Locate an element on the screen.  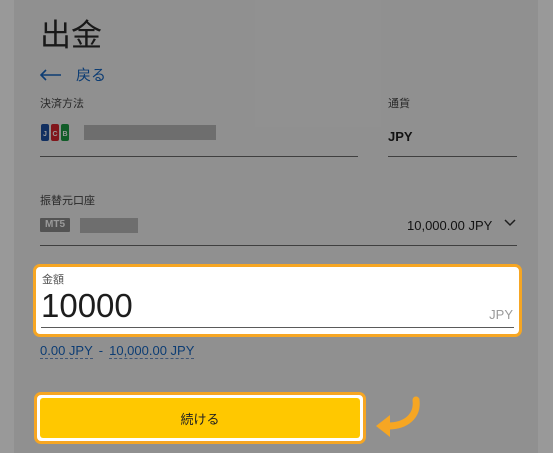
back-link: 戻る is located at coordinates (73, 74).